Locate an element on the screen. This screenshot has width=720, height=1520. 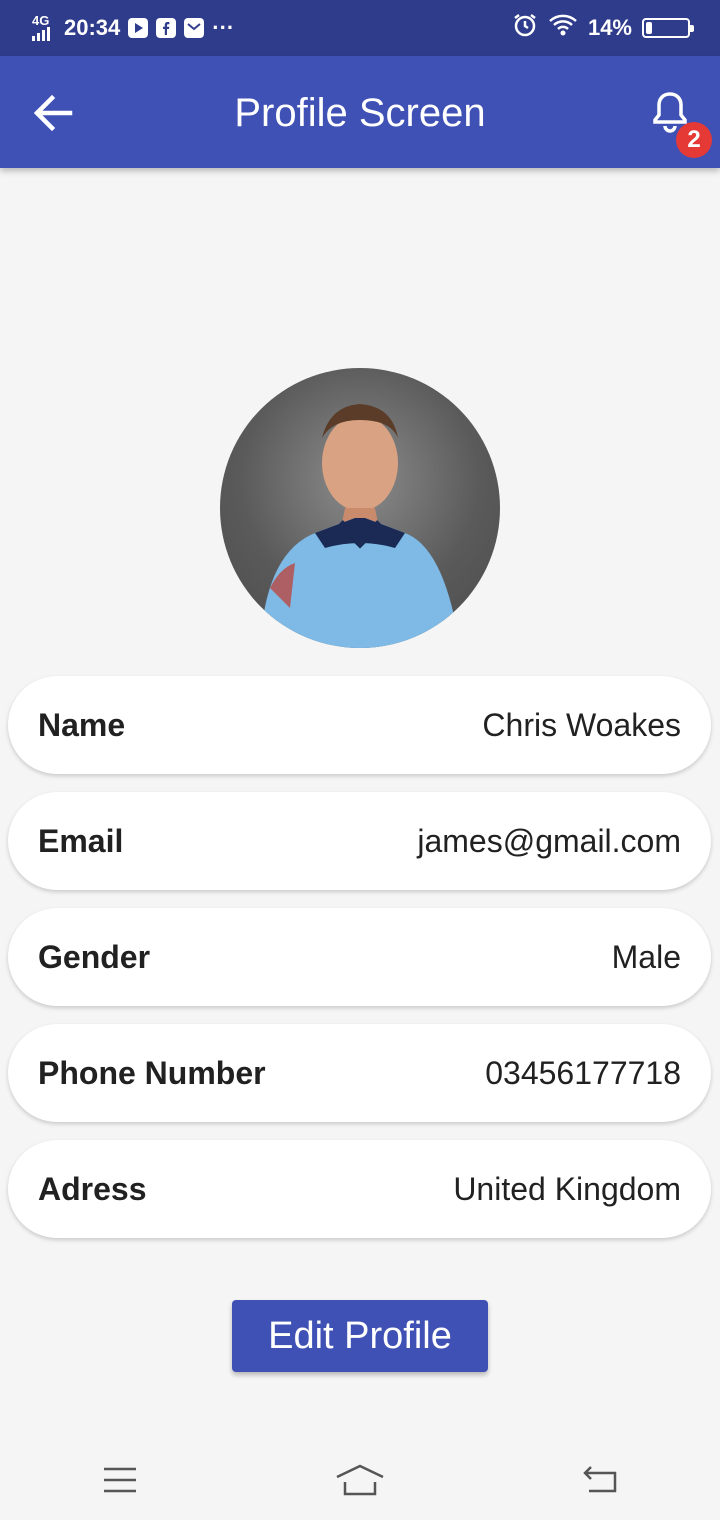
field-value: 03456177718 is located at coordinates (583, 1072).